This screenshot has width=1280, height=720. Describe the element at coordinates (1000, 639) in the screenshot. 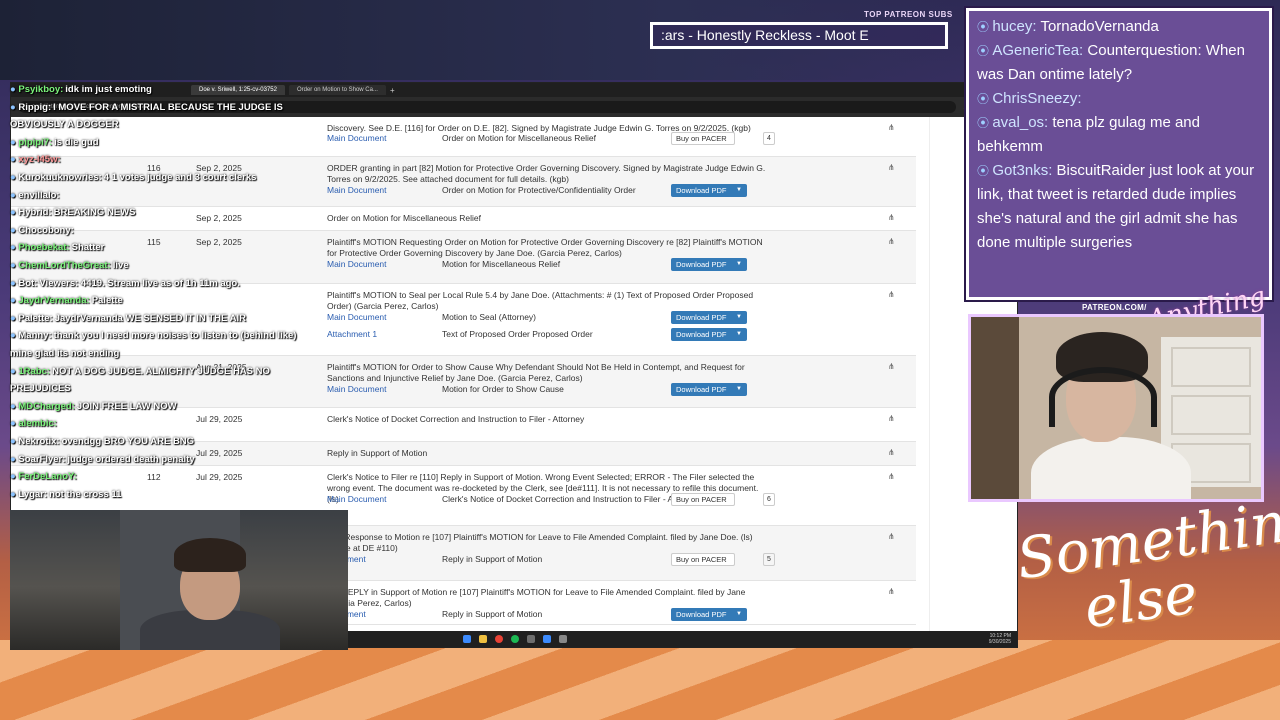

I see `system-clock: 10:12 PM 9/30/2025` at that location.